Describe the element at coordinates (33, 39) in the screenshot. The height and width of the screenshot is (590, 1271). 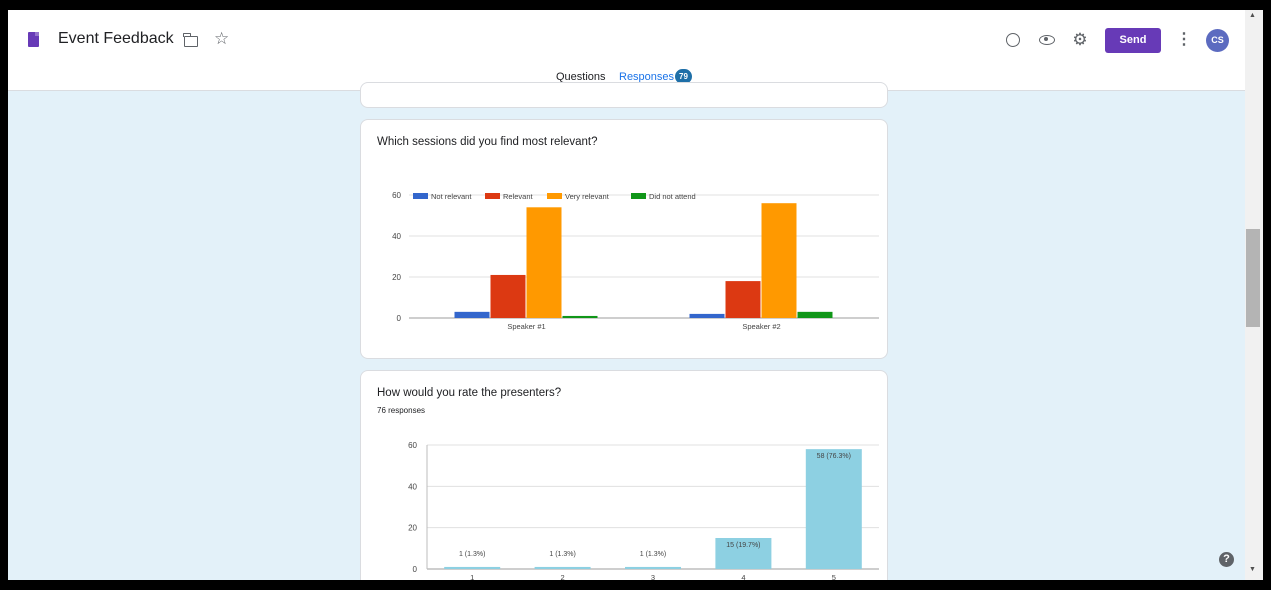
I see `forms-doc-icon` at that location.